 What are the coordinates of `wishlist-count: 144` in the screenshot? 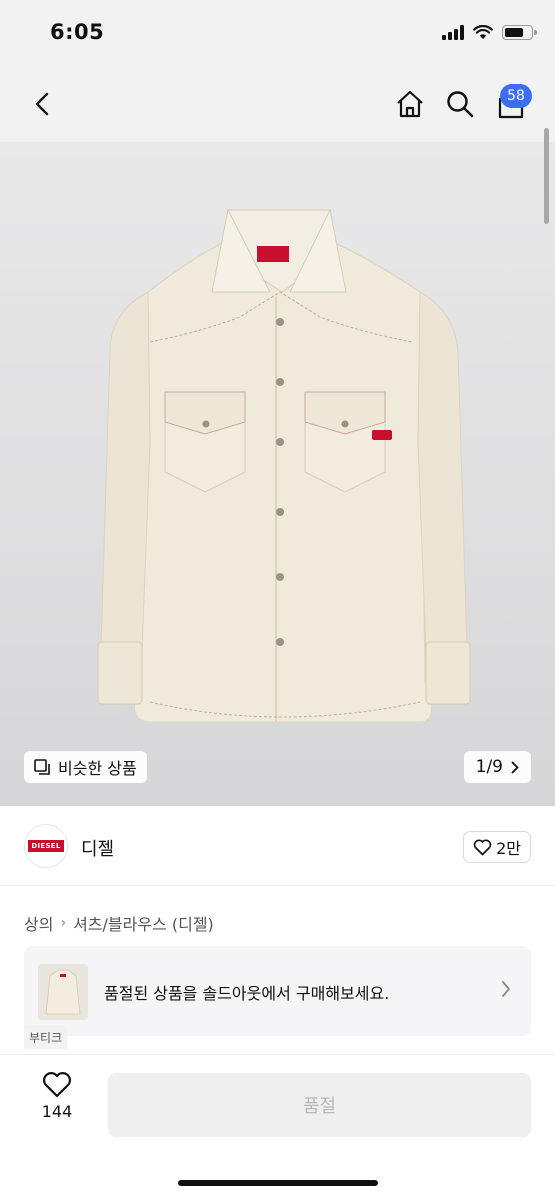 It's located at (57, 1111).